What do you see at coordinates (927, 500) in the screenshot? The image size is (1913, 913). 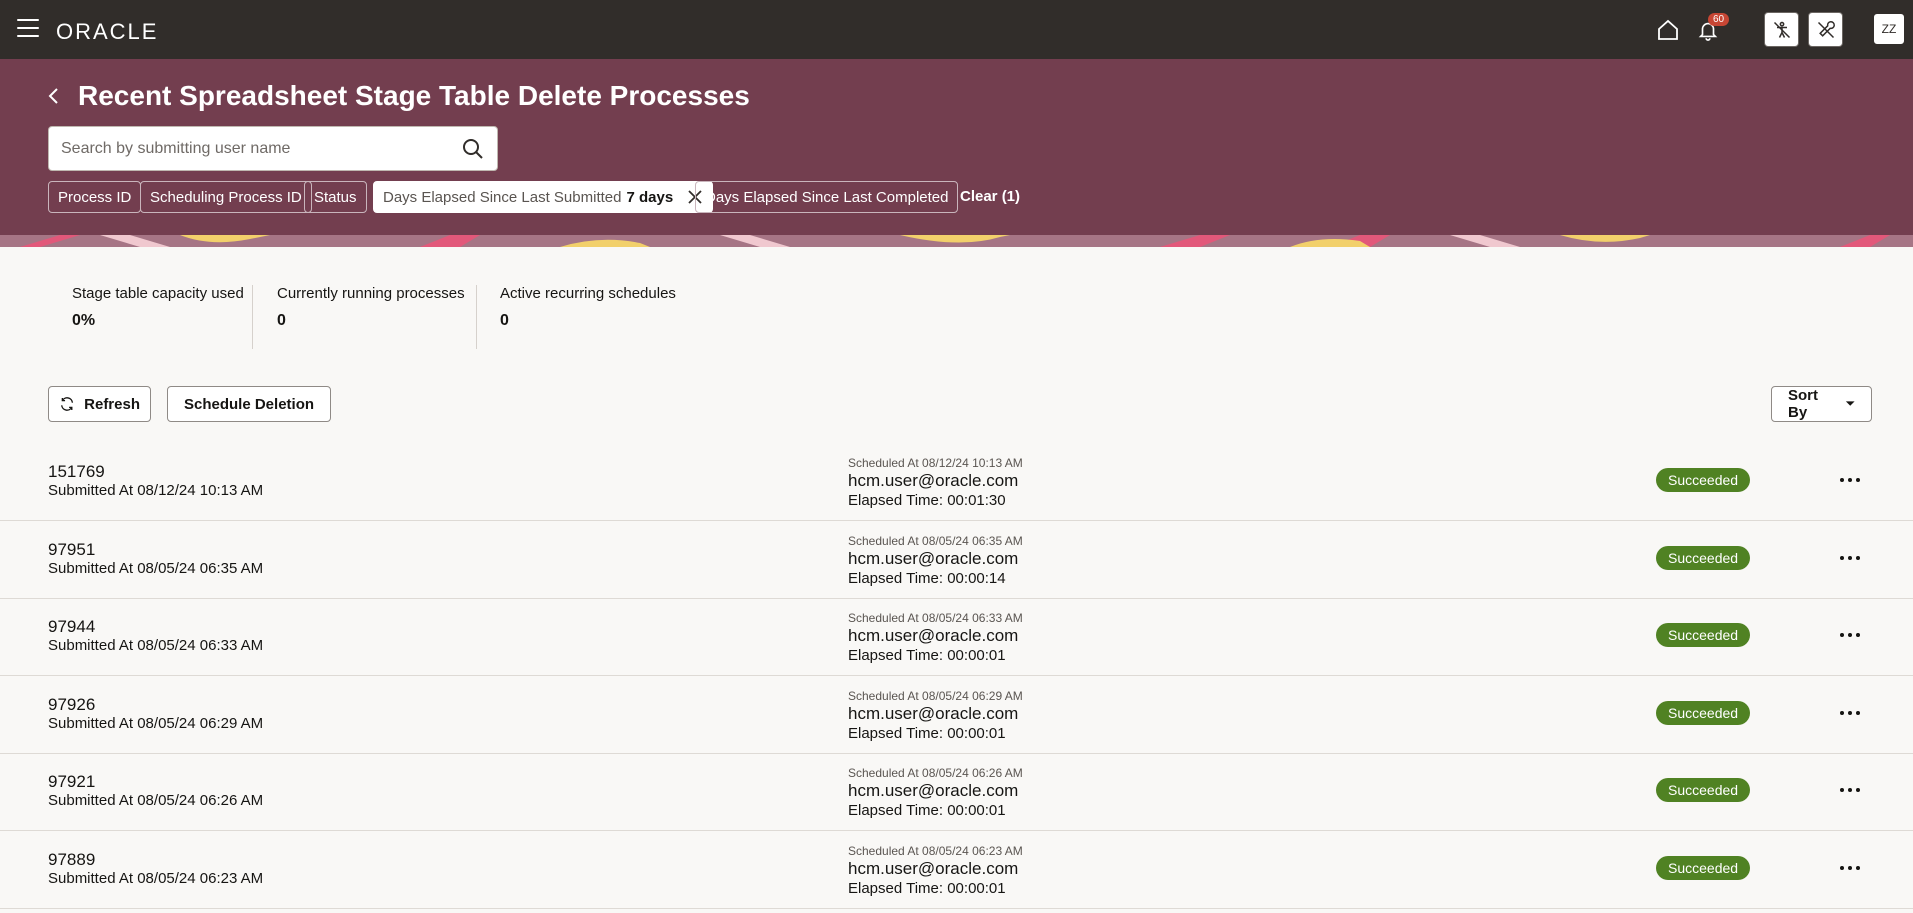 I see `elapsed-time: Elapsed Time: 00:01:30` at bounding box center [927, 500].